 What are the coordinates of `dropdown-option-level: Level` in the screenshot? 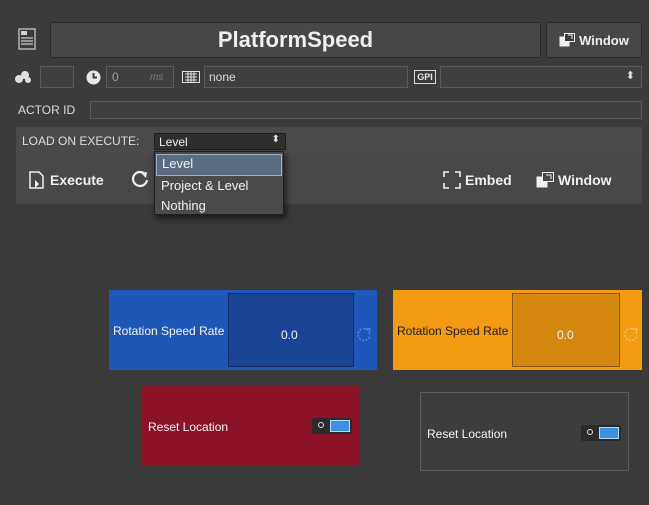 It's located at (219, 165).